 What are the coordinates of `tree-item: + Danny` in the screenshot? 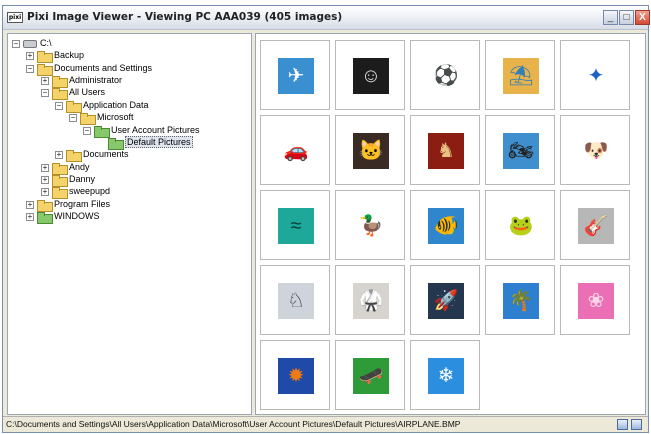 It's located at (68, 180).